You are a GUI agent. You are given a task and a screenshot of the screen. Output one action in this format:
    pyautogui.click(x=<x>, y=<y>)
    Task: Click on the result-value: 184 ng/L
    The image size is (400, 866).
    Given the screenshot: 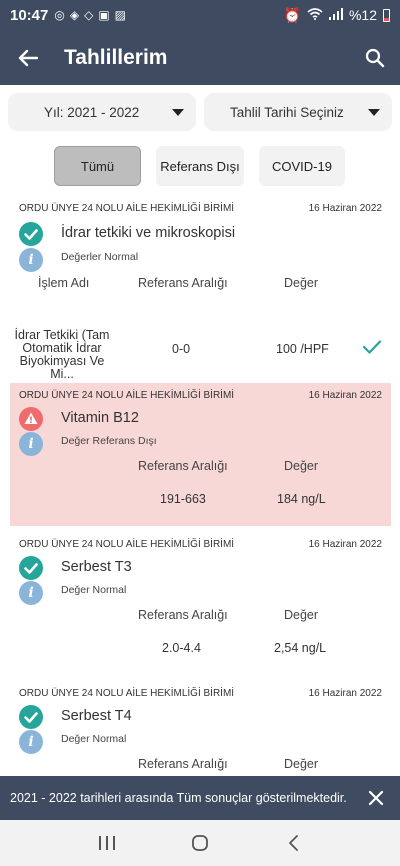 What is the action you would take?
    pyautogui.click(x=301, y=499)
    